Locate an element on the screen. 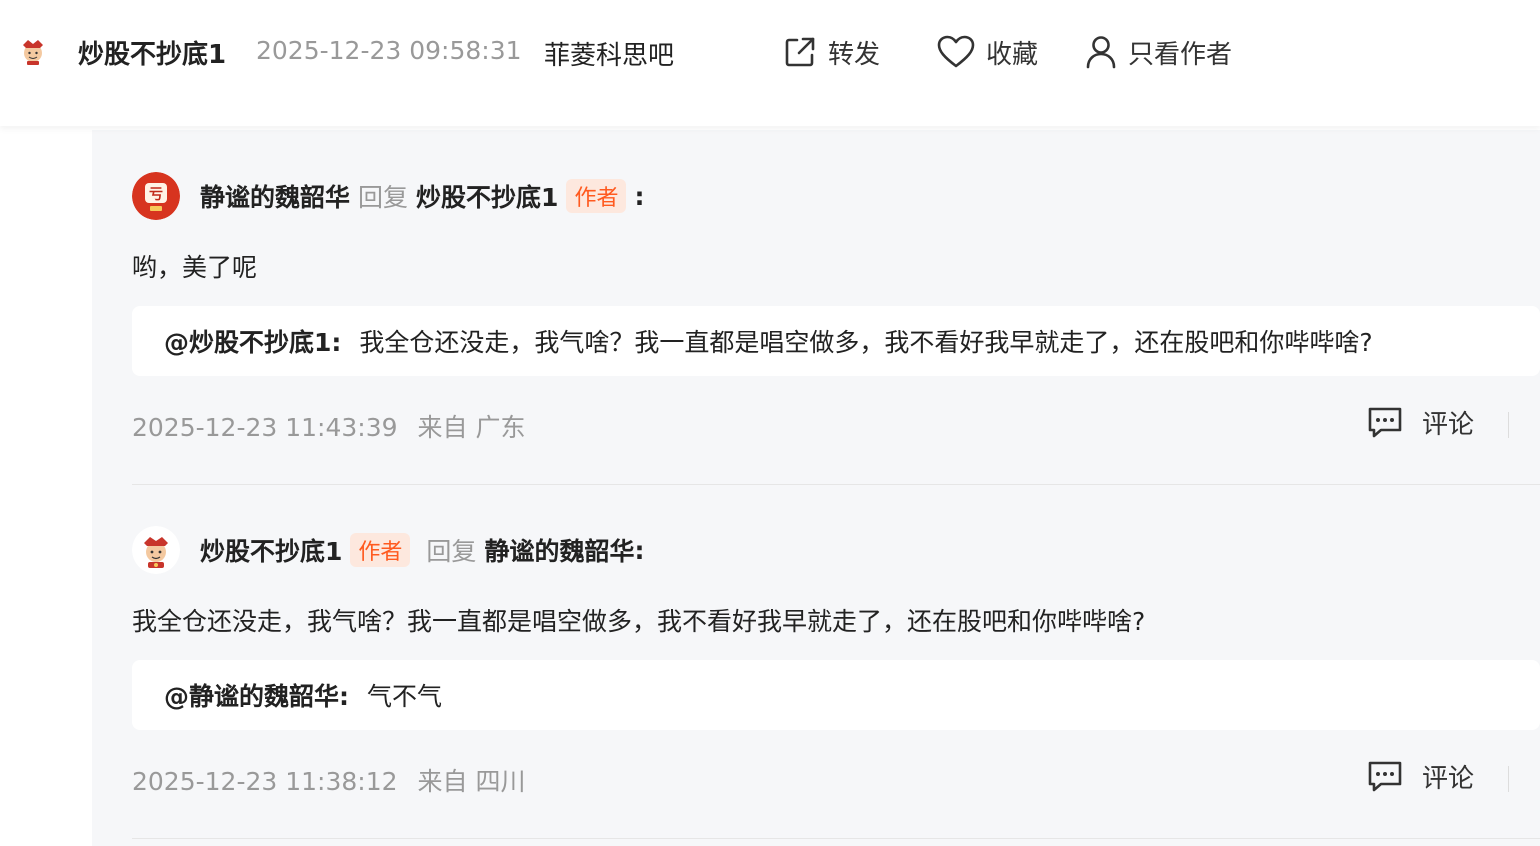  reply-location: 来自 广东 is located at coordinates (471, 427).